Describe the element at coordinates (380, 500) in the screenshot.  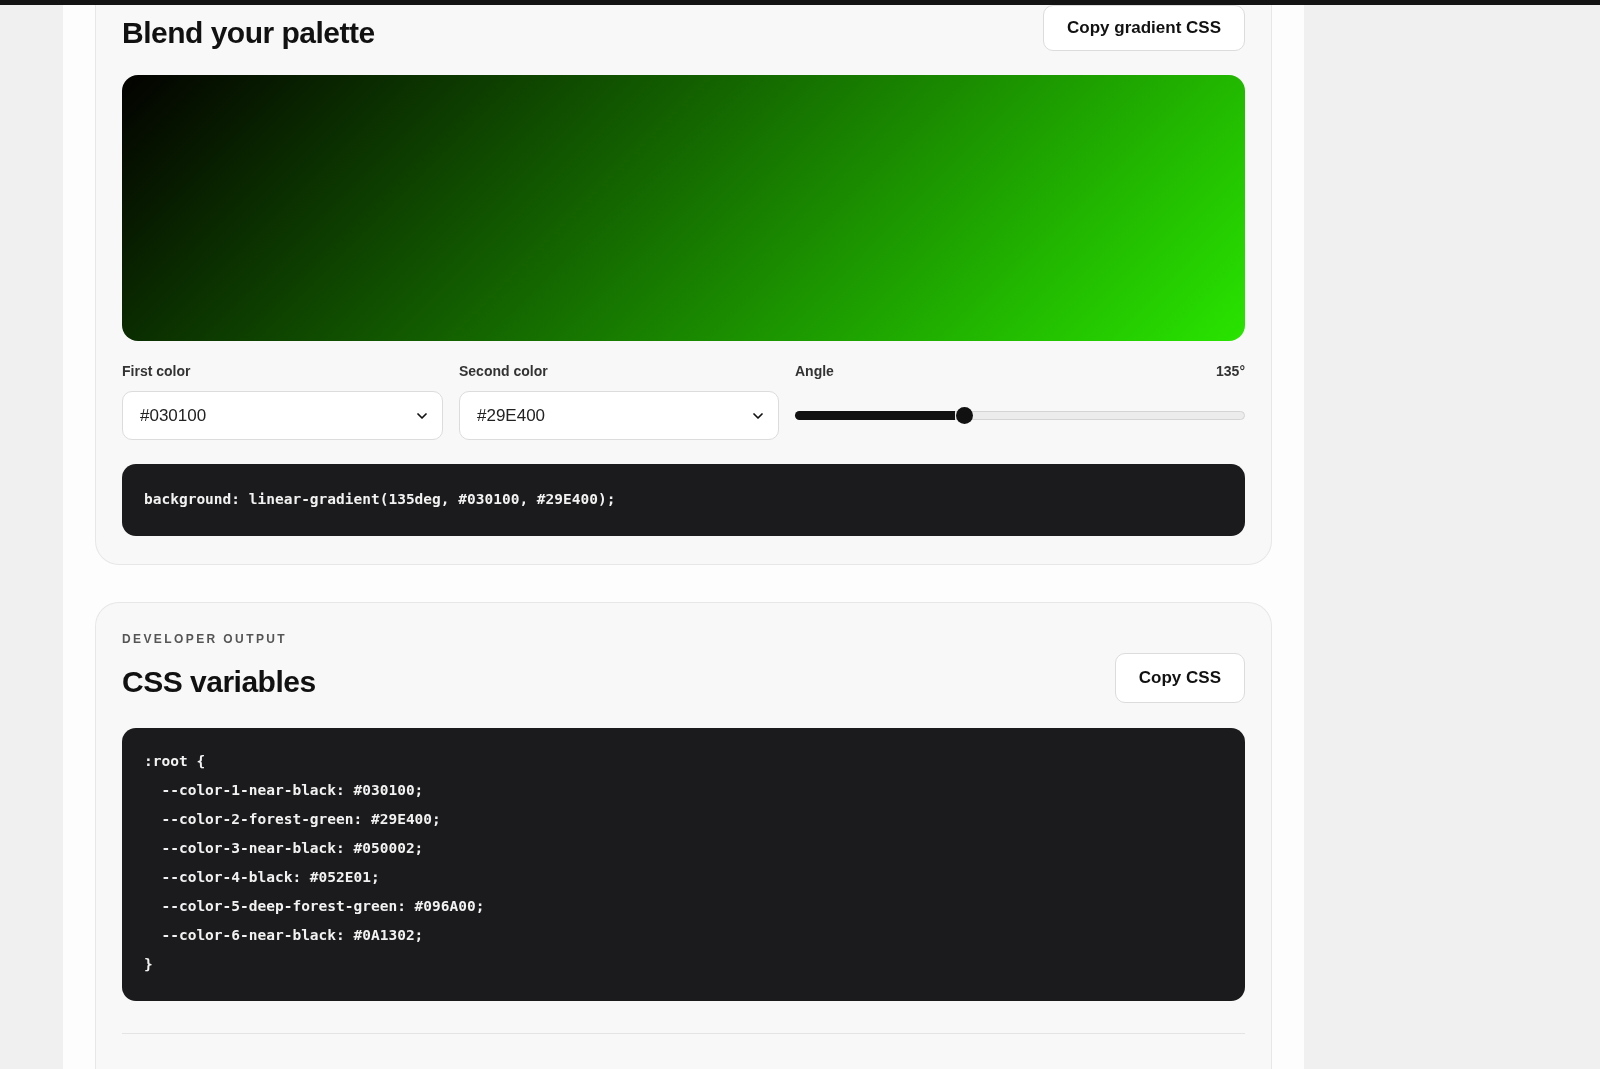
I see `code-line: background: linear-gradient(135deg, #030100, #29E400);` at that location.